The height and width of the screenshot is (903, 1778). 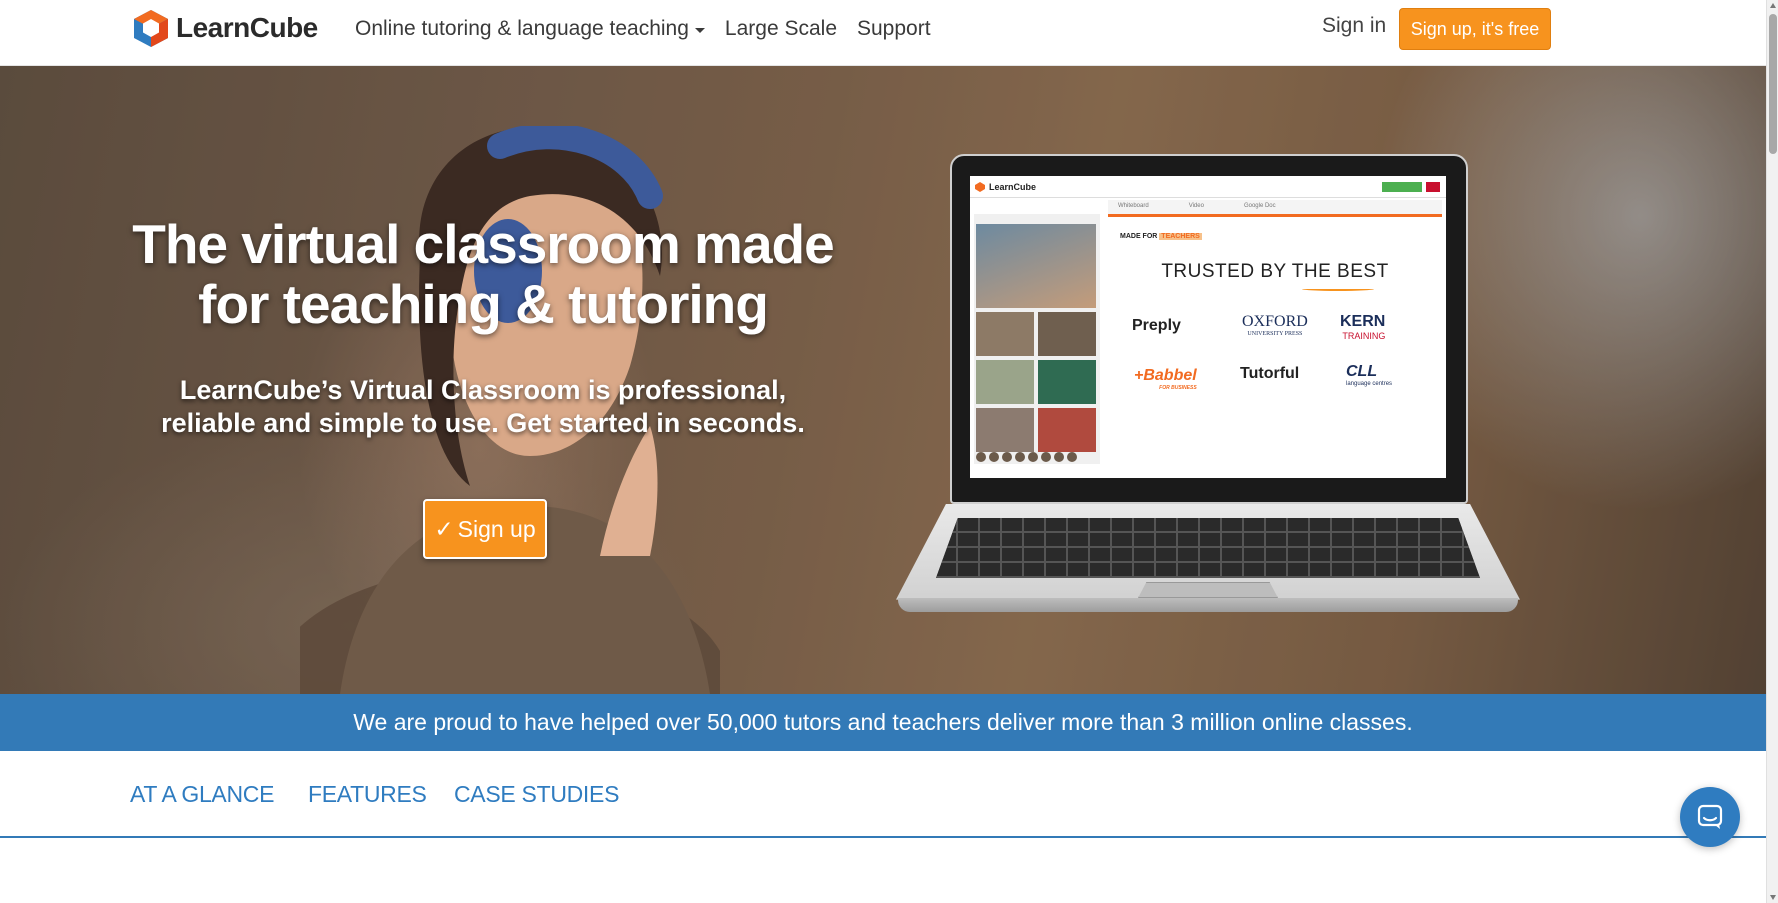 I want to click on brand-preply: Preply, so click(x=1156, y=325).